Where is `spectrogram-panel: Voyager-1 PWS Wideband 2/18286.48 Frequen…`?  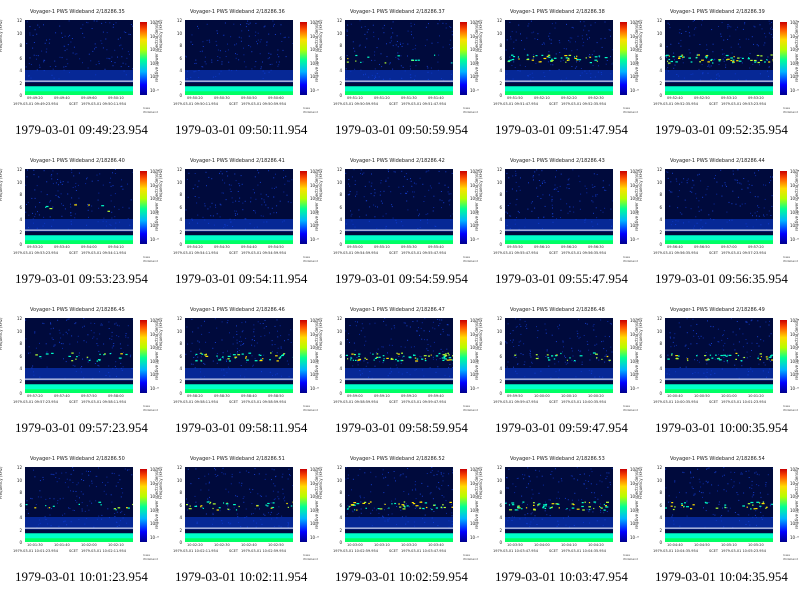
spectrogram-panel: Voyager-1 PWS Wideband 2/18286.48 Frequen… is located at coordinates (559, 372).